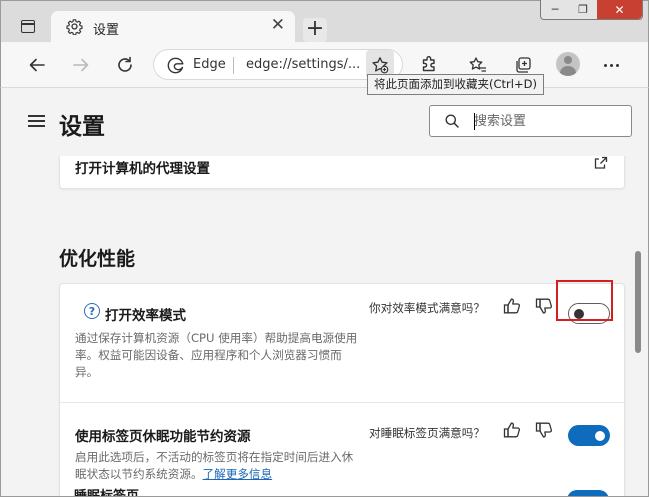  Describe the element at coordinates (588, 493) in the screenshot. I see `next-setting-toggle` at that location.